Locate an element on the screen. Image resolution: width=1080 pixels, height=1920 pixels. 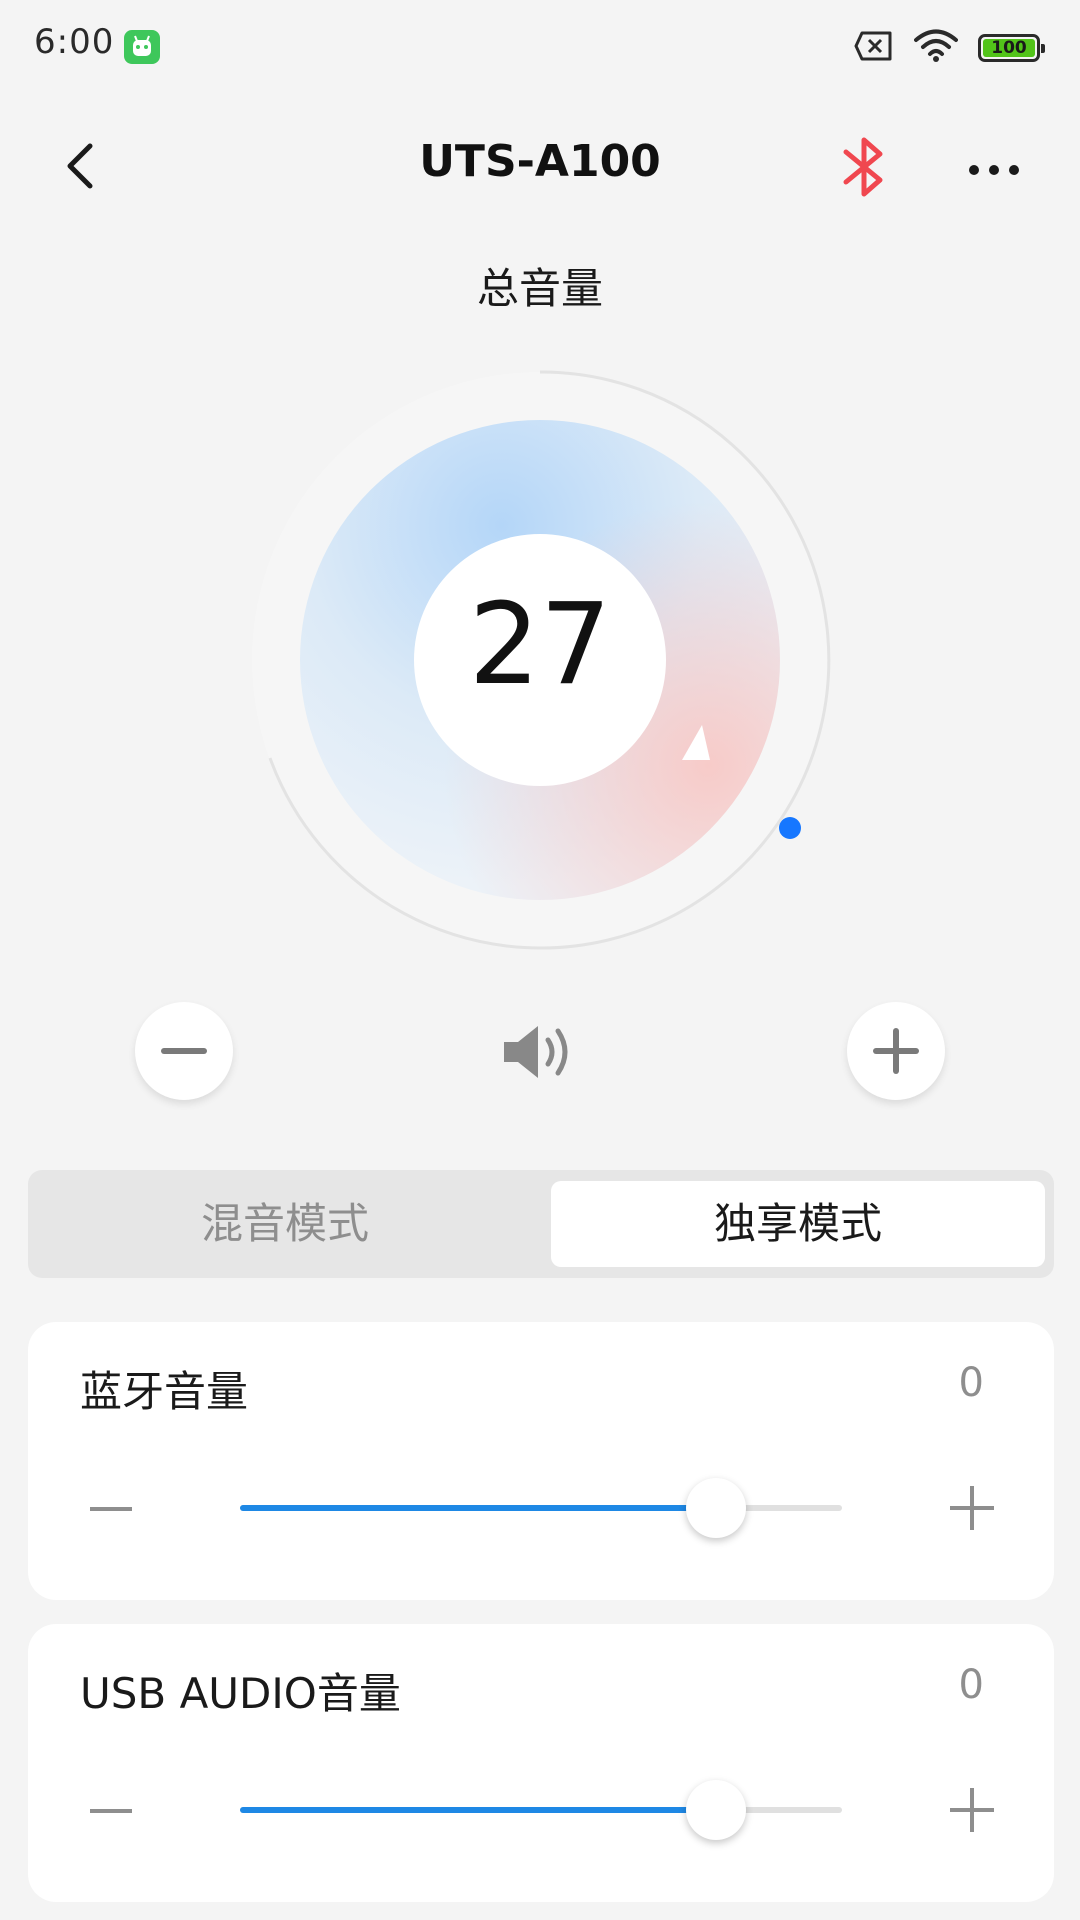
volume-down-button is located at coordinates (184, 1051).